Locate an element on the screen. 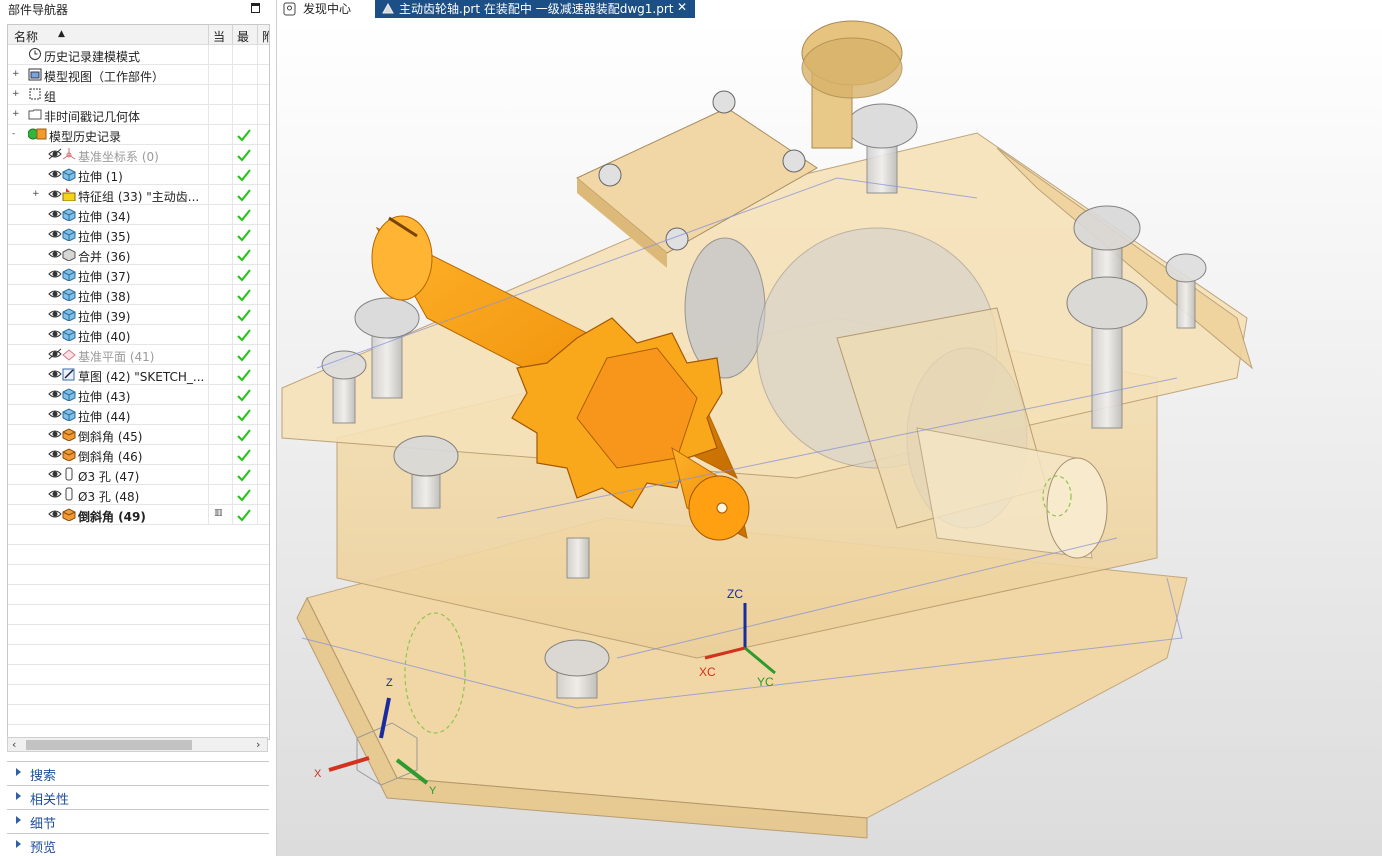 The image size is (1382, 856). column-current: 当 is located at coordinates (219, 36).